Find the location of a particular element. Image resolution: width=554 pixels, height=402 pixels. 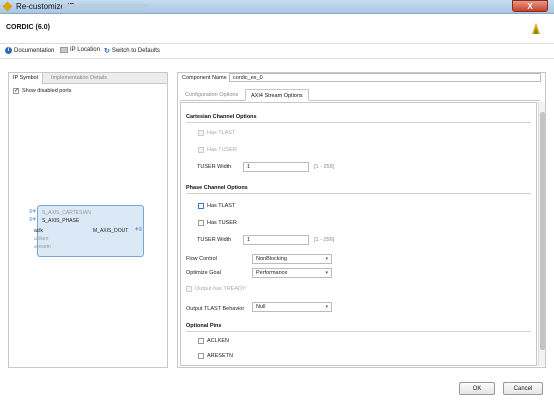

aresetn-checkbox is located at coordinates (201, 356).